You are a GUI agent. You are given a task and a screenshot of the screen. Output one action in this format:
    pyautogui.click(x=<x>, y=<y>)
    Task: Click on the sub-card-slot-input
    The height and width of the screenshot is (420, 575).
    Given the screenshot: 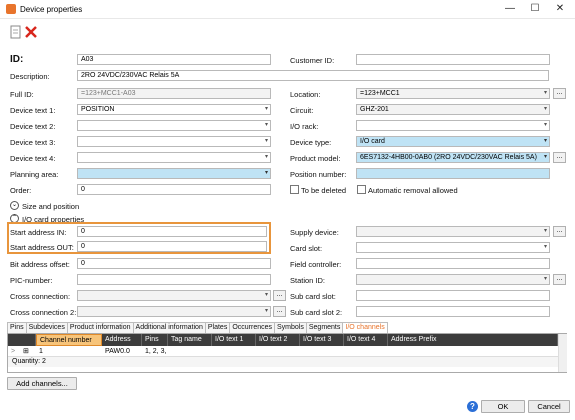 What is the action you would take?
    pyautogui.click(x=453, y=295)
    